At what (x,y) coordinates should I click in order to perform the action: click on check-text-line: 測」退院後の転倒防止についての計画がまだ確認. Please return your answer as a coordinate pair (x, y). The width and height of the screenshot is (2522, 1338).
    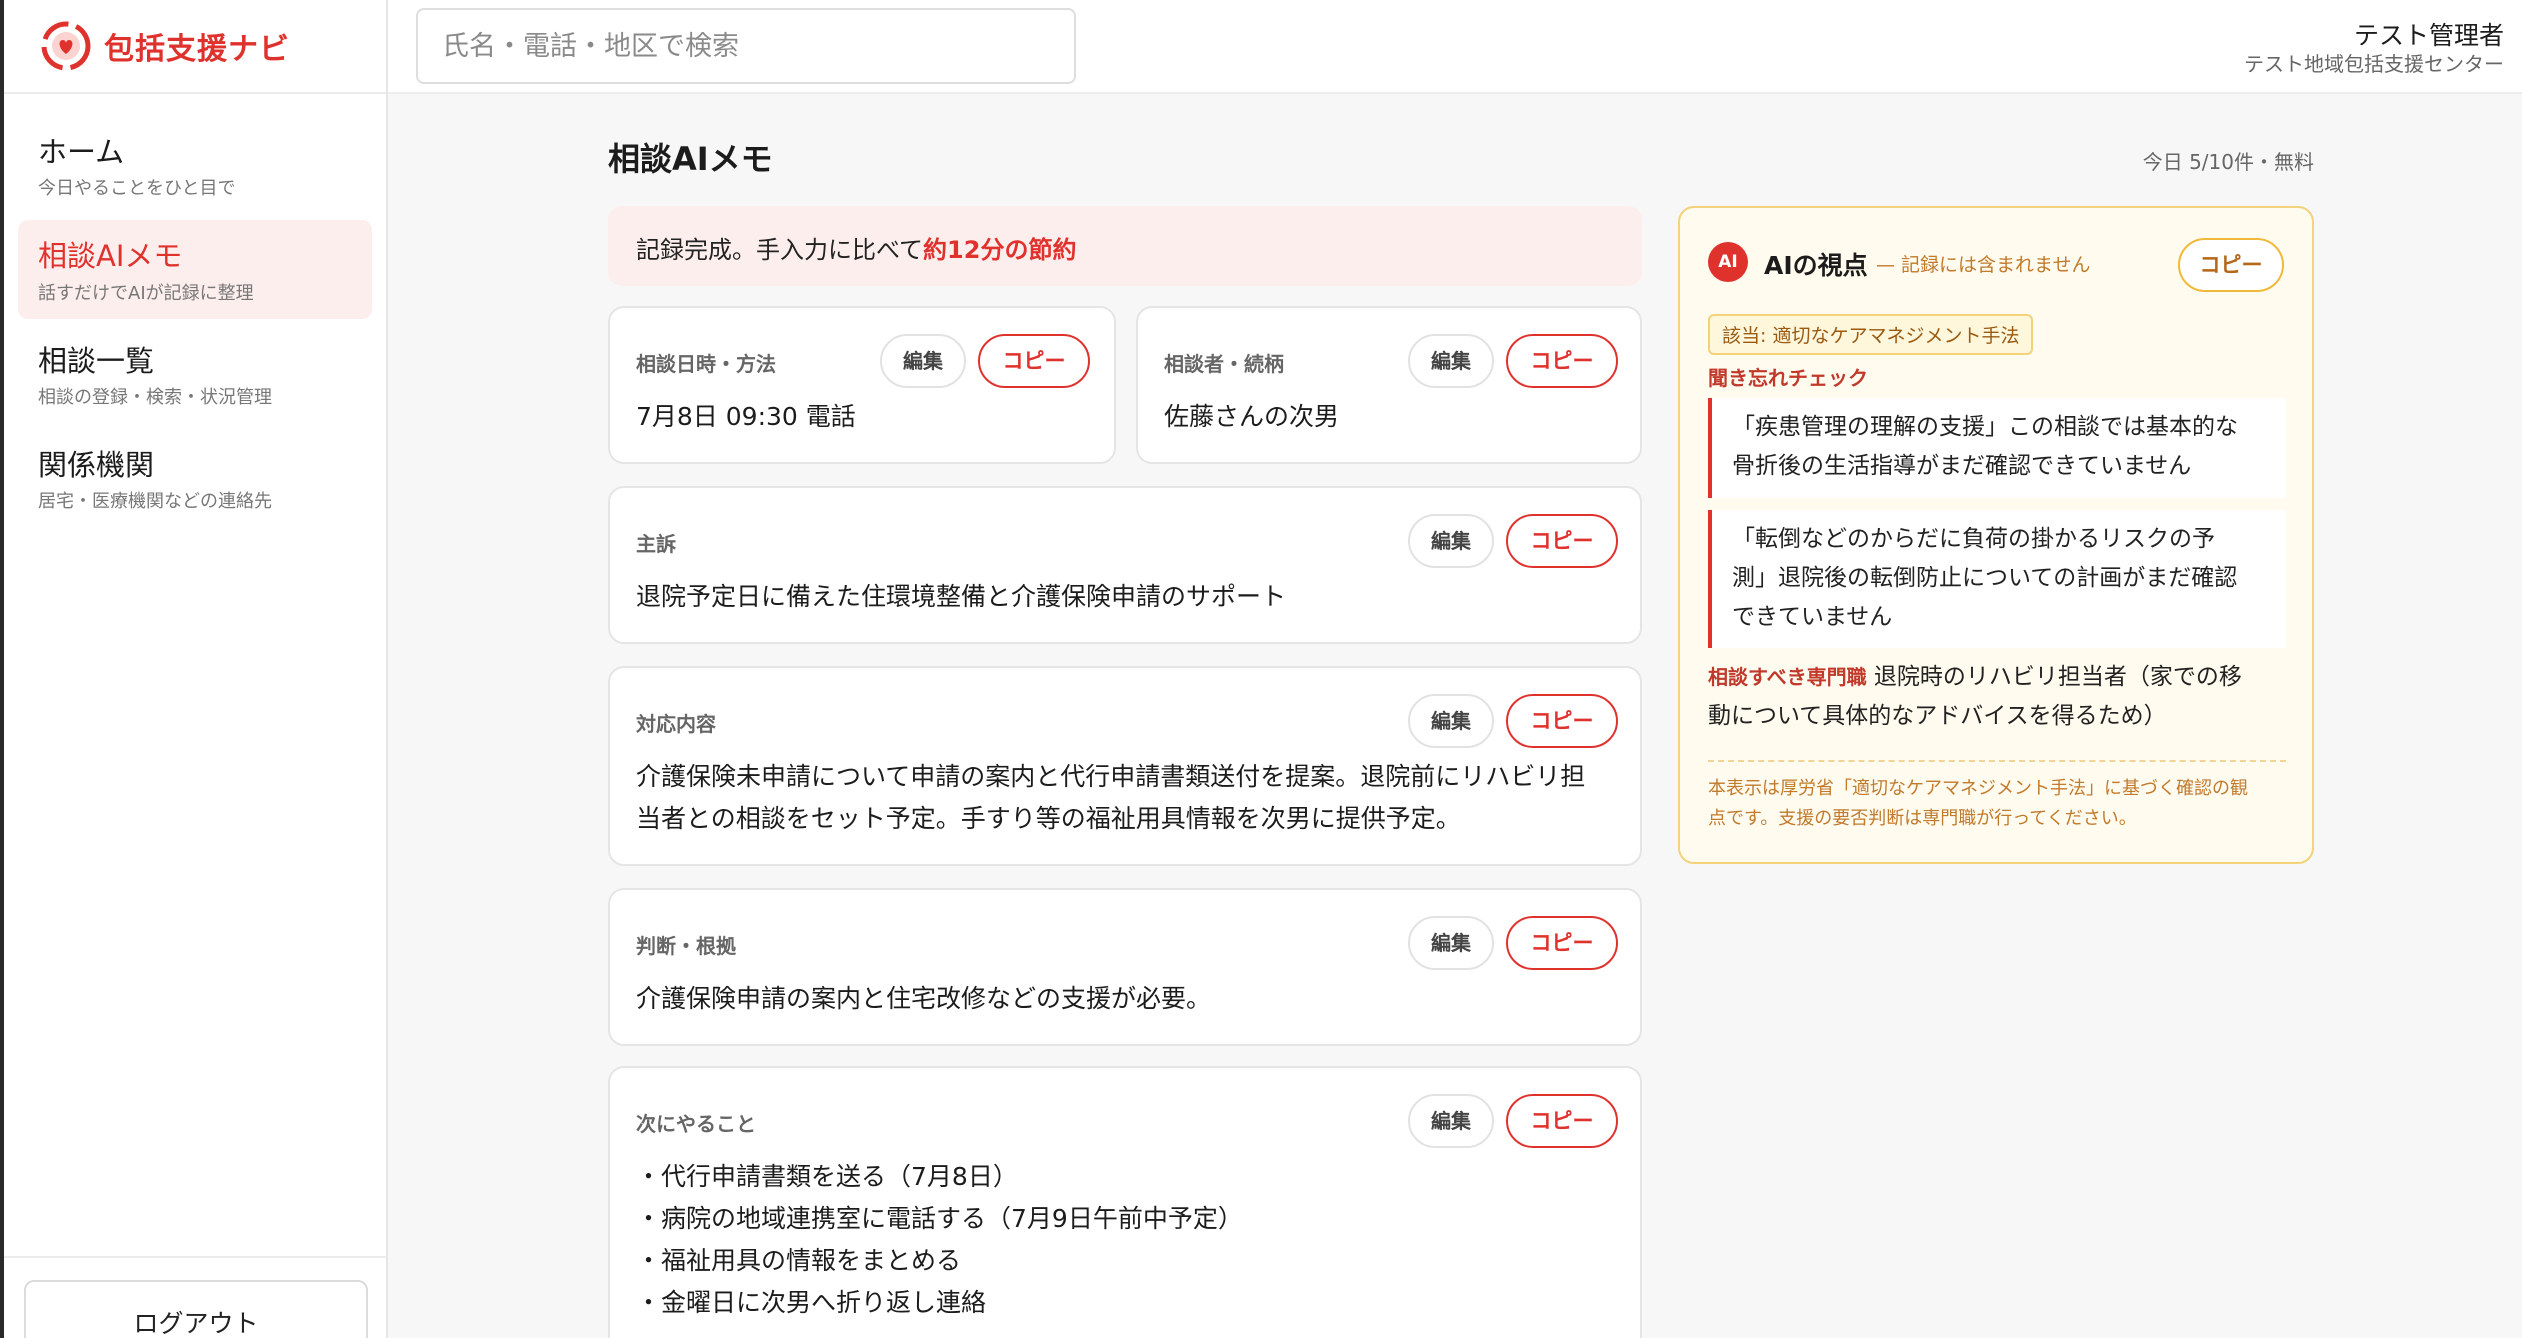
    Looking at the image, I should click on (1985, 578).